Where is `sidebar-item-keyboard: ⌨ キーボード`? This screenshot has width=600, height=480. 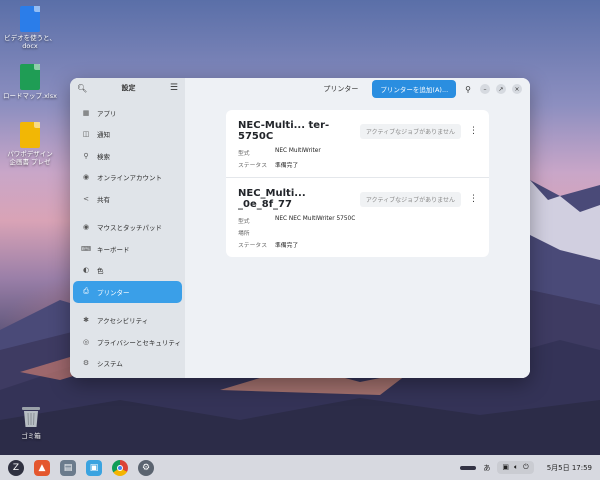
sidebar-item-keyboard: ⌨ キーボード is located at coordinates (127, 249).